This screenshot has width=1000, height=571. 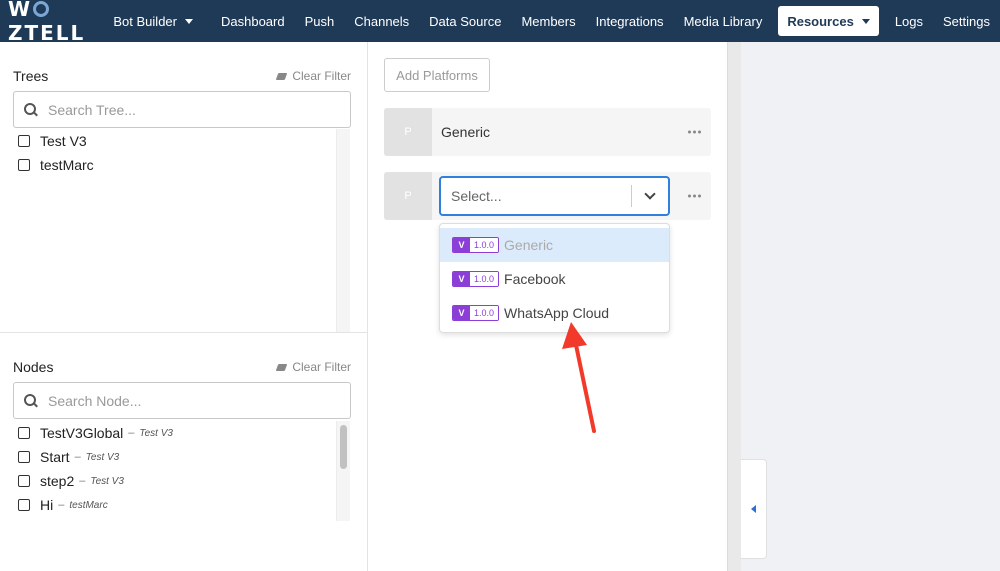 I want to click on node-search-box, so click(x=182, y=400).